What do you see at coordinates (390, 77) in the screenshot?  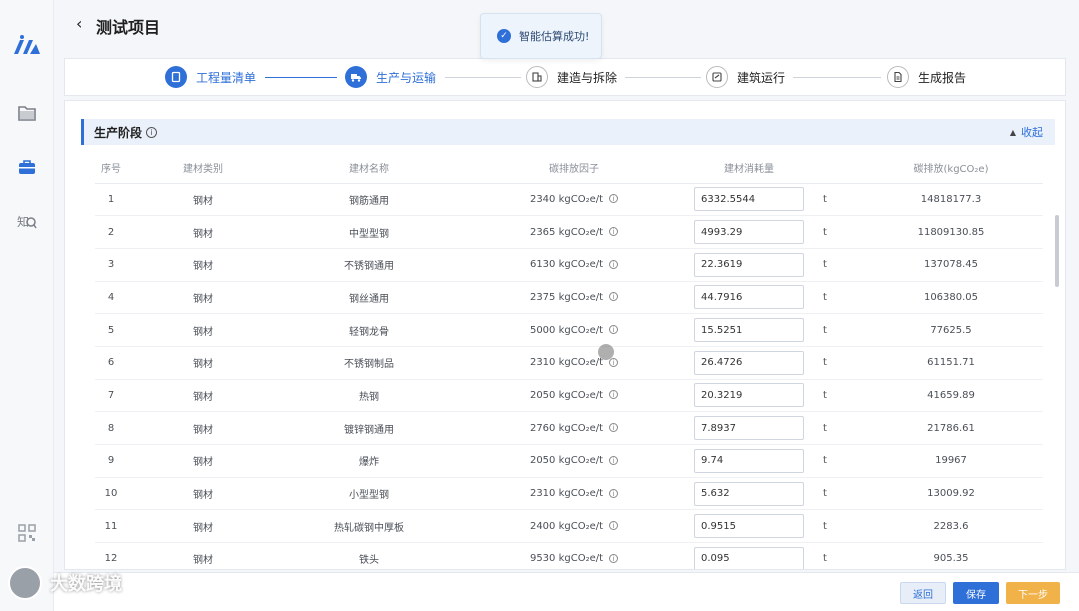 I see `step-production-transport: 生产与运输` at bounding box center [390, 77].